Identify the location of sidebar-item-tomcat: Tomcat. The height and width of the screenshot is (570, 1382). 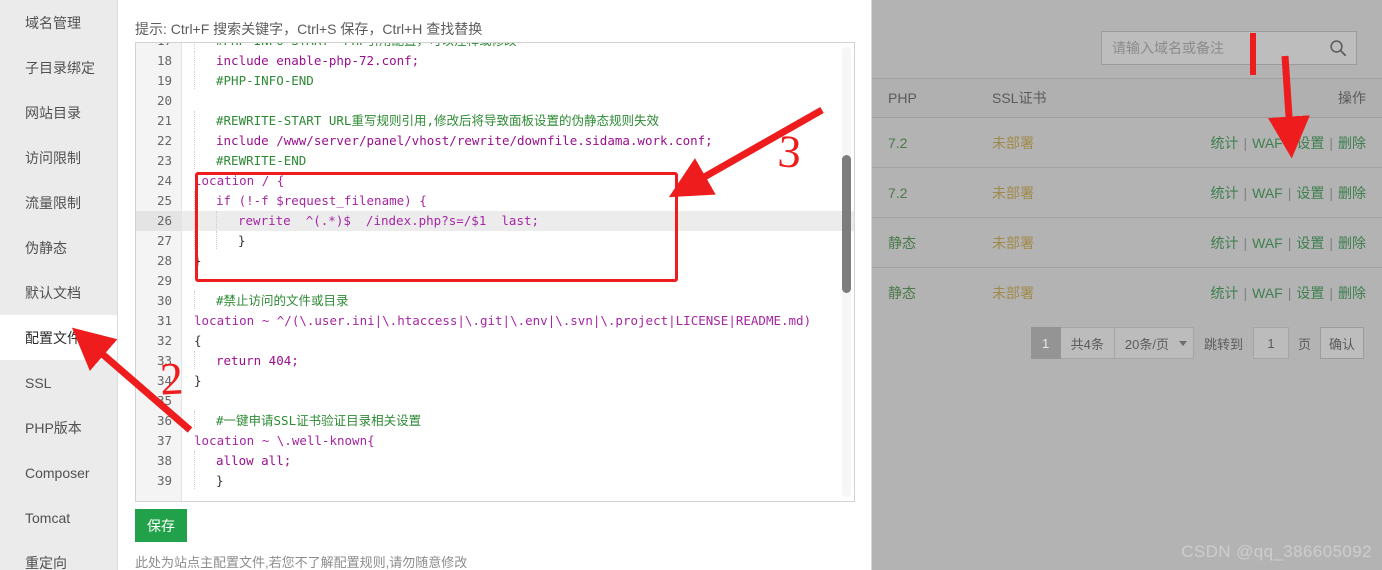
(58, 517).